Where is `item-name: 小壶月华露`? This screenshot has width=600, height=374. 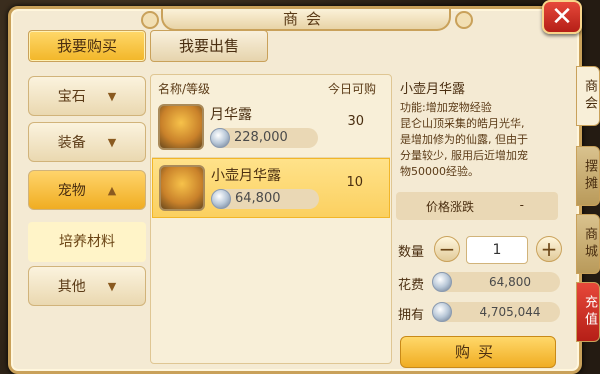 item-name: 小壶月华露 is located at coordinates (246, 176).